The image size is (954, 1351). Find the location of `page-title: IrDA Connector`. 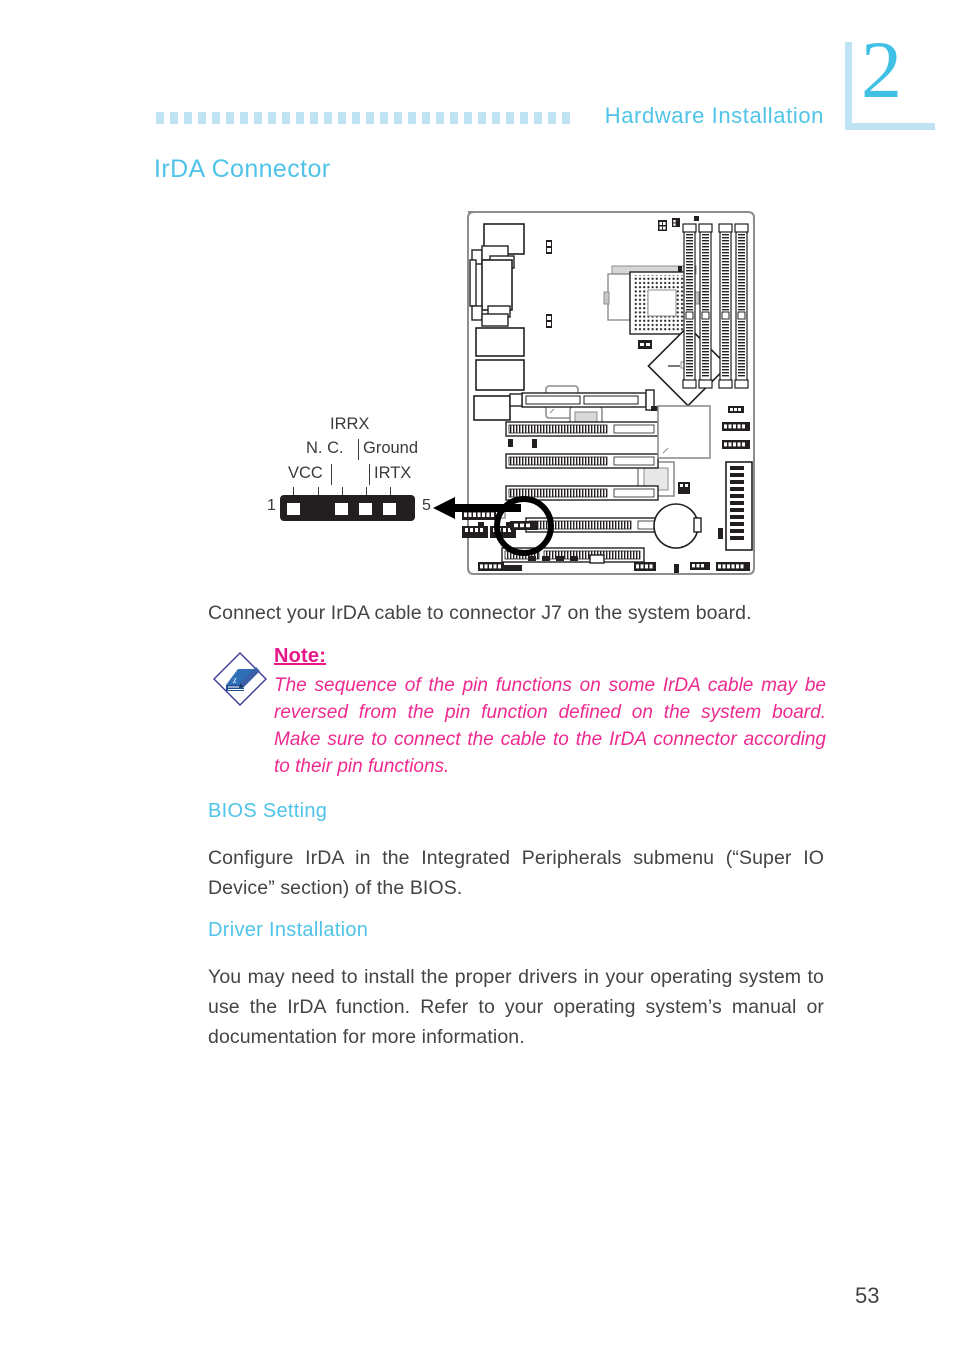

page-title: IrDA Connector is located at coordinates (242, 169).